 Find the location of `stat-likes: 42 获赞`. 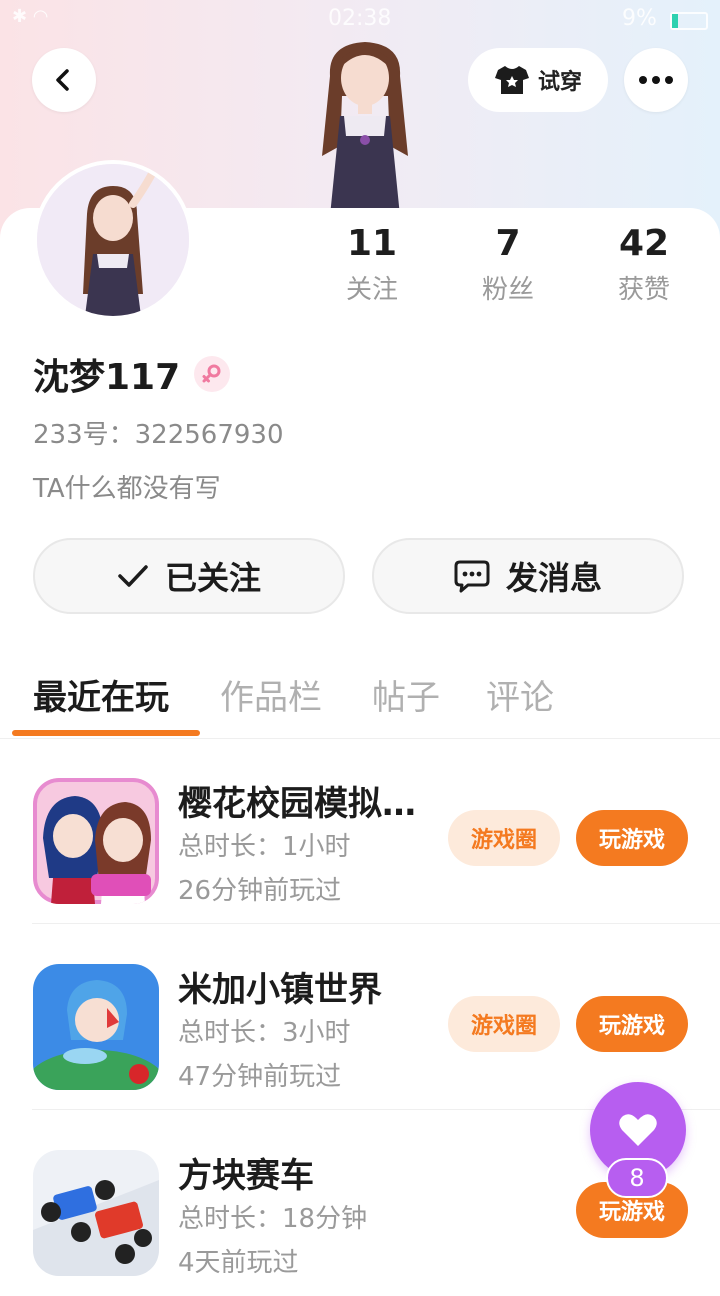

stat-likes: 42 获赞 is located at coordinates (644, 266).